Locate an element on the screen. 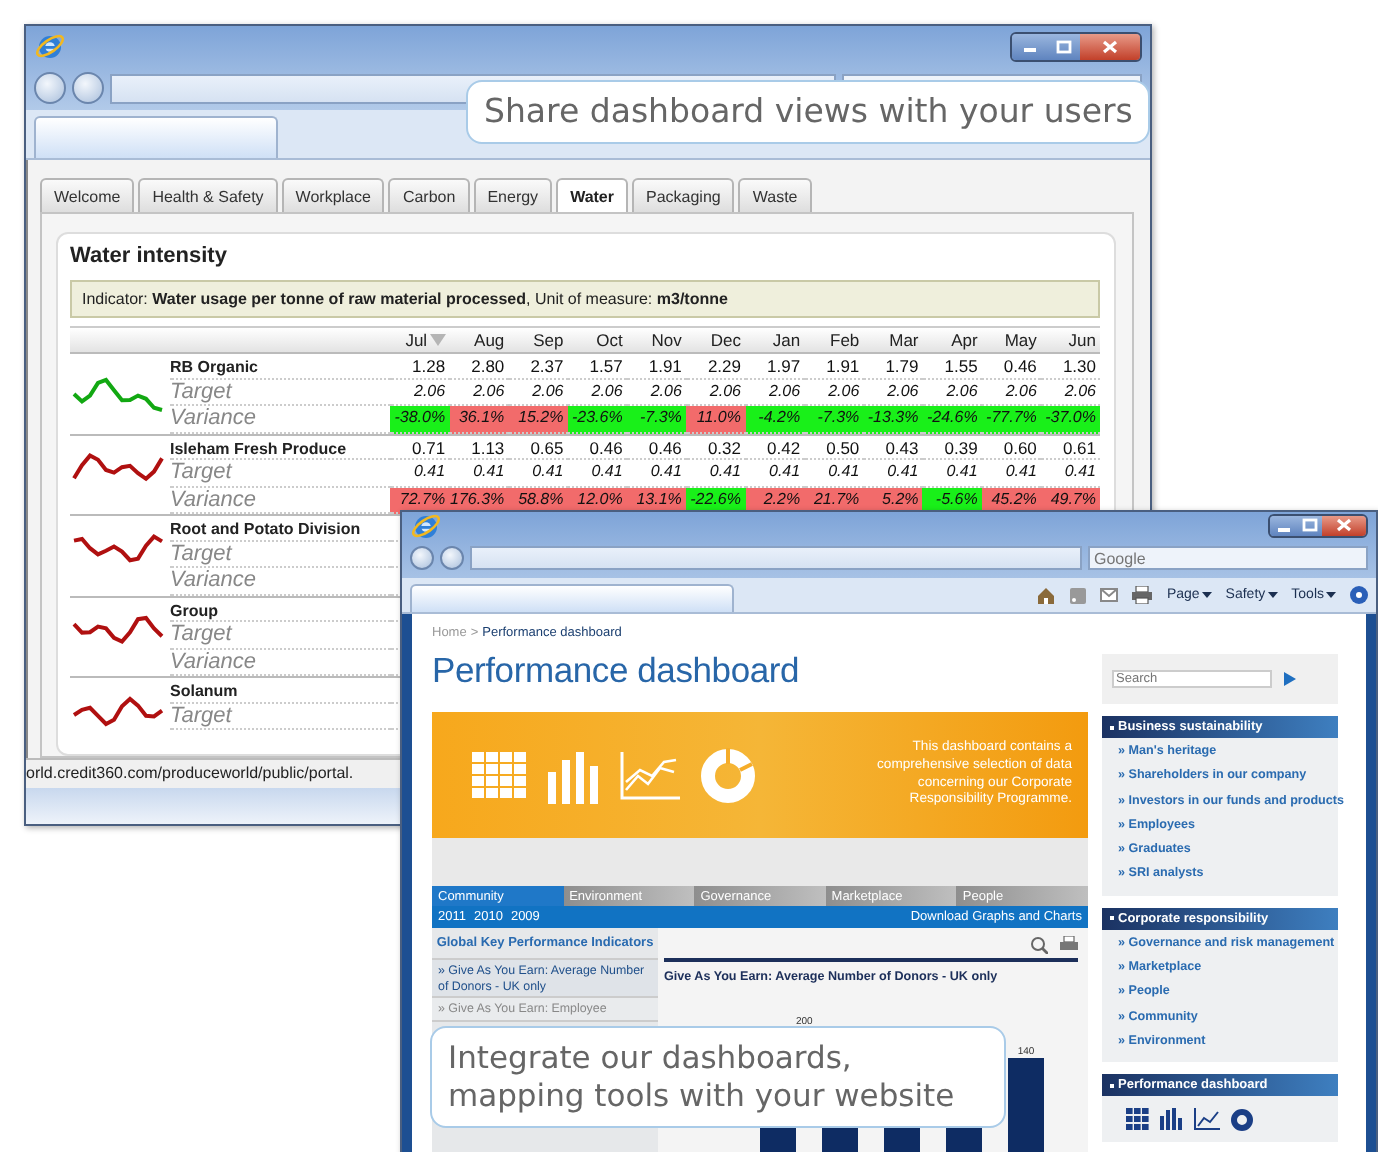 This screenshot has height=1152, width=1378. variance-cell: 36.1% is located at coordinates (479, 419).